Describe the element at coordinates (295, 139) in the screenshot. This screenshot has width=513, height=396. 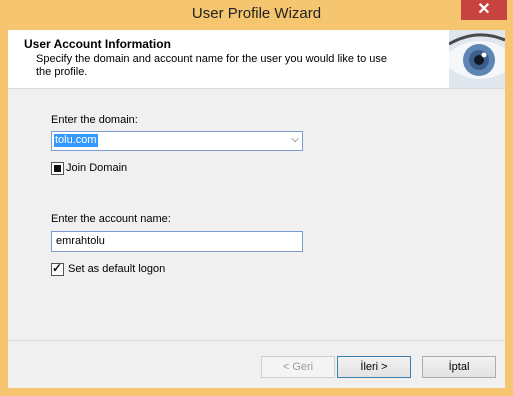
I see `chevron-down-icon: ⌵` at that location.